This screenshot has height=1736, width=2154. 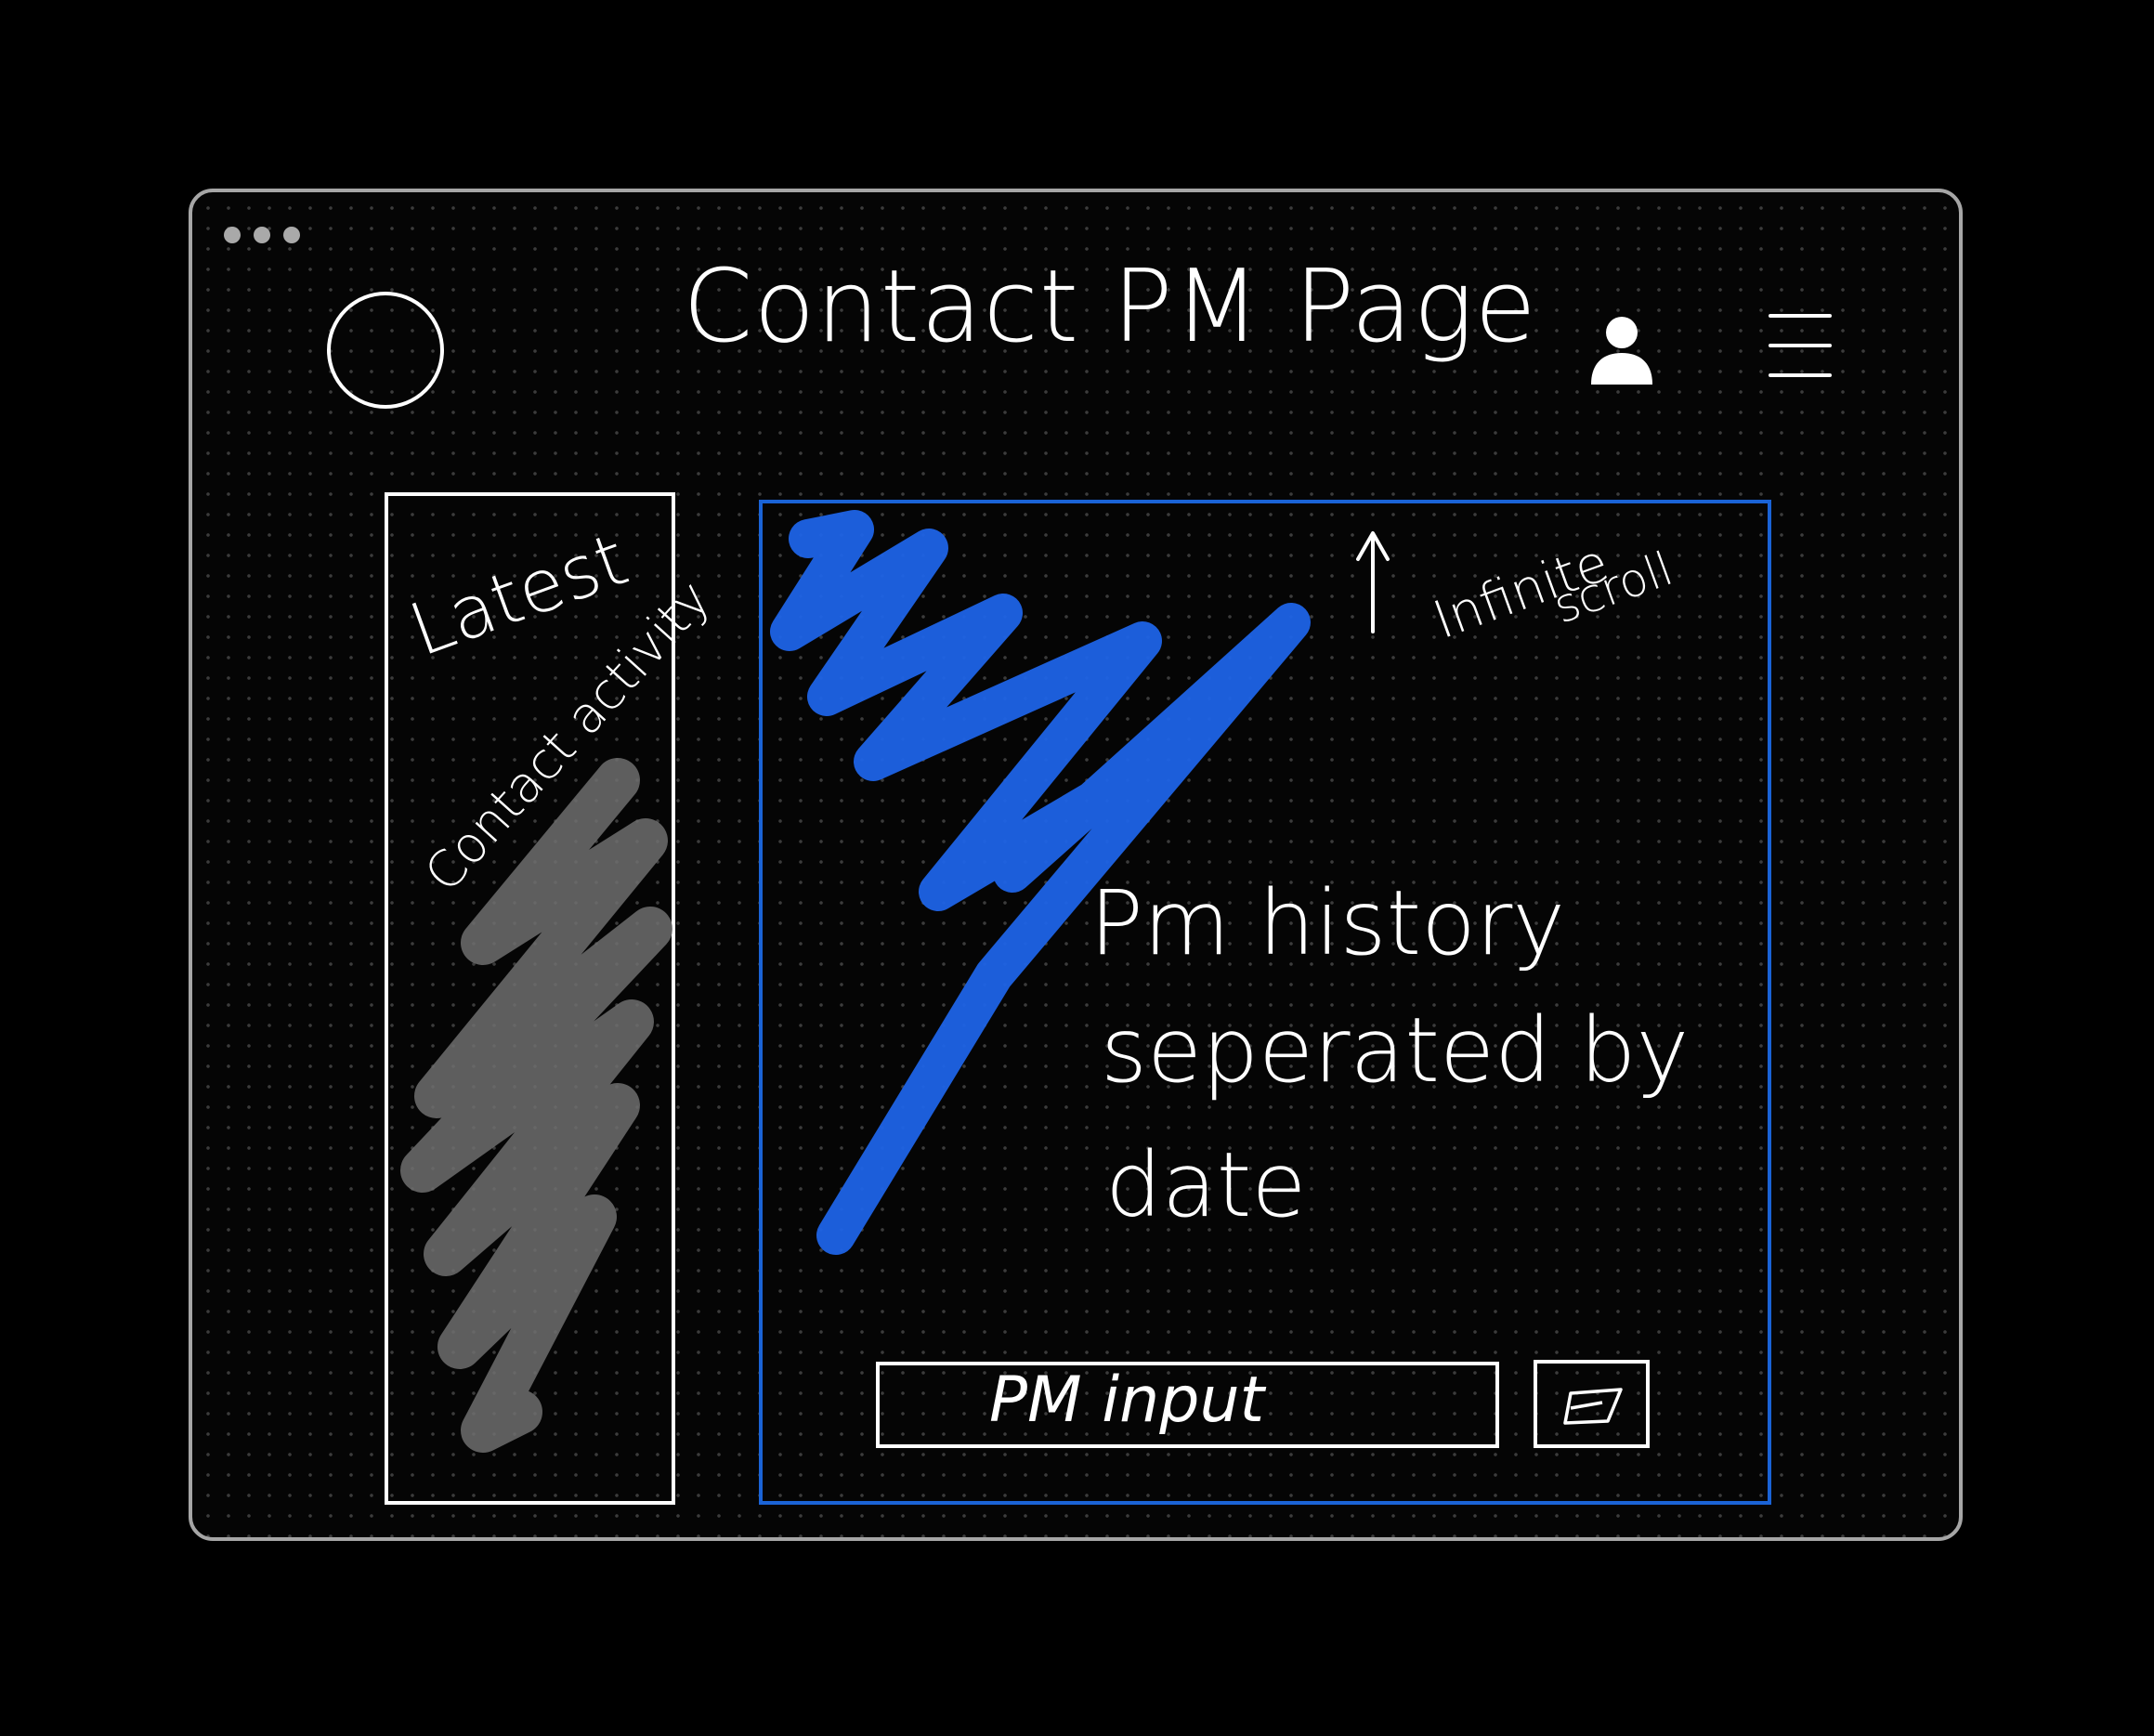 I want to click on history-label-line-1: Pm history, so click(x=1328, y=923).